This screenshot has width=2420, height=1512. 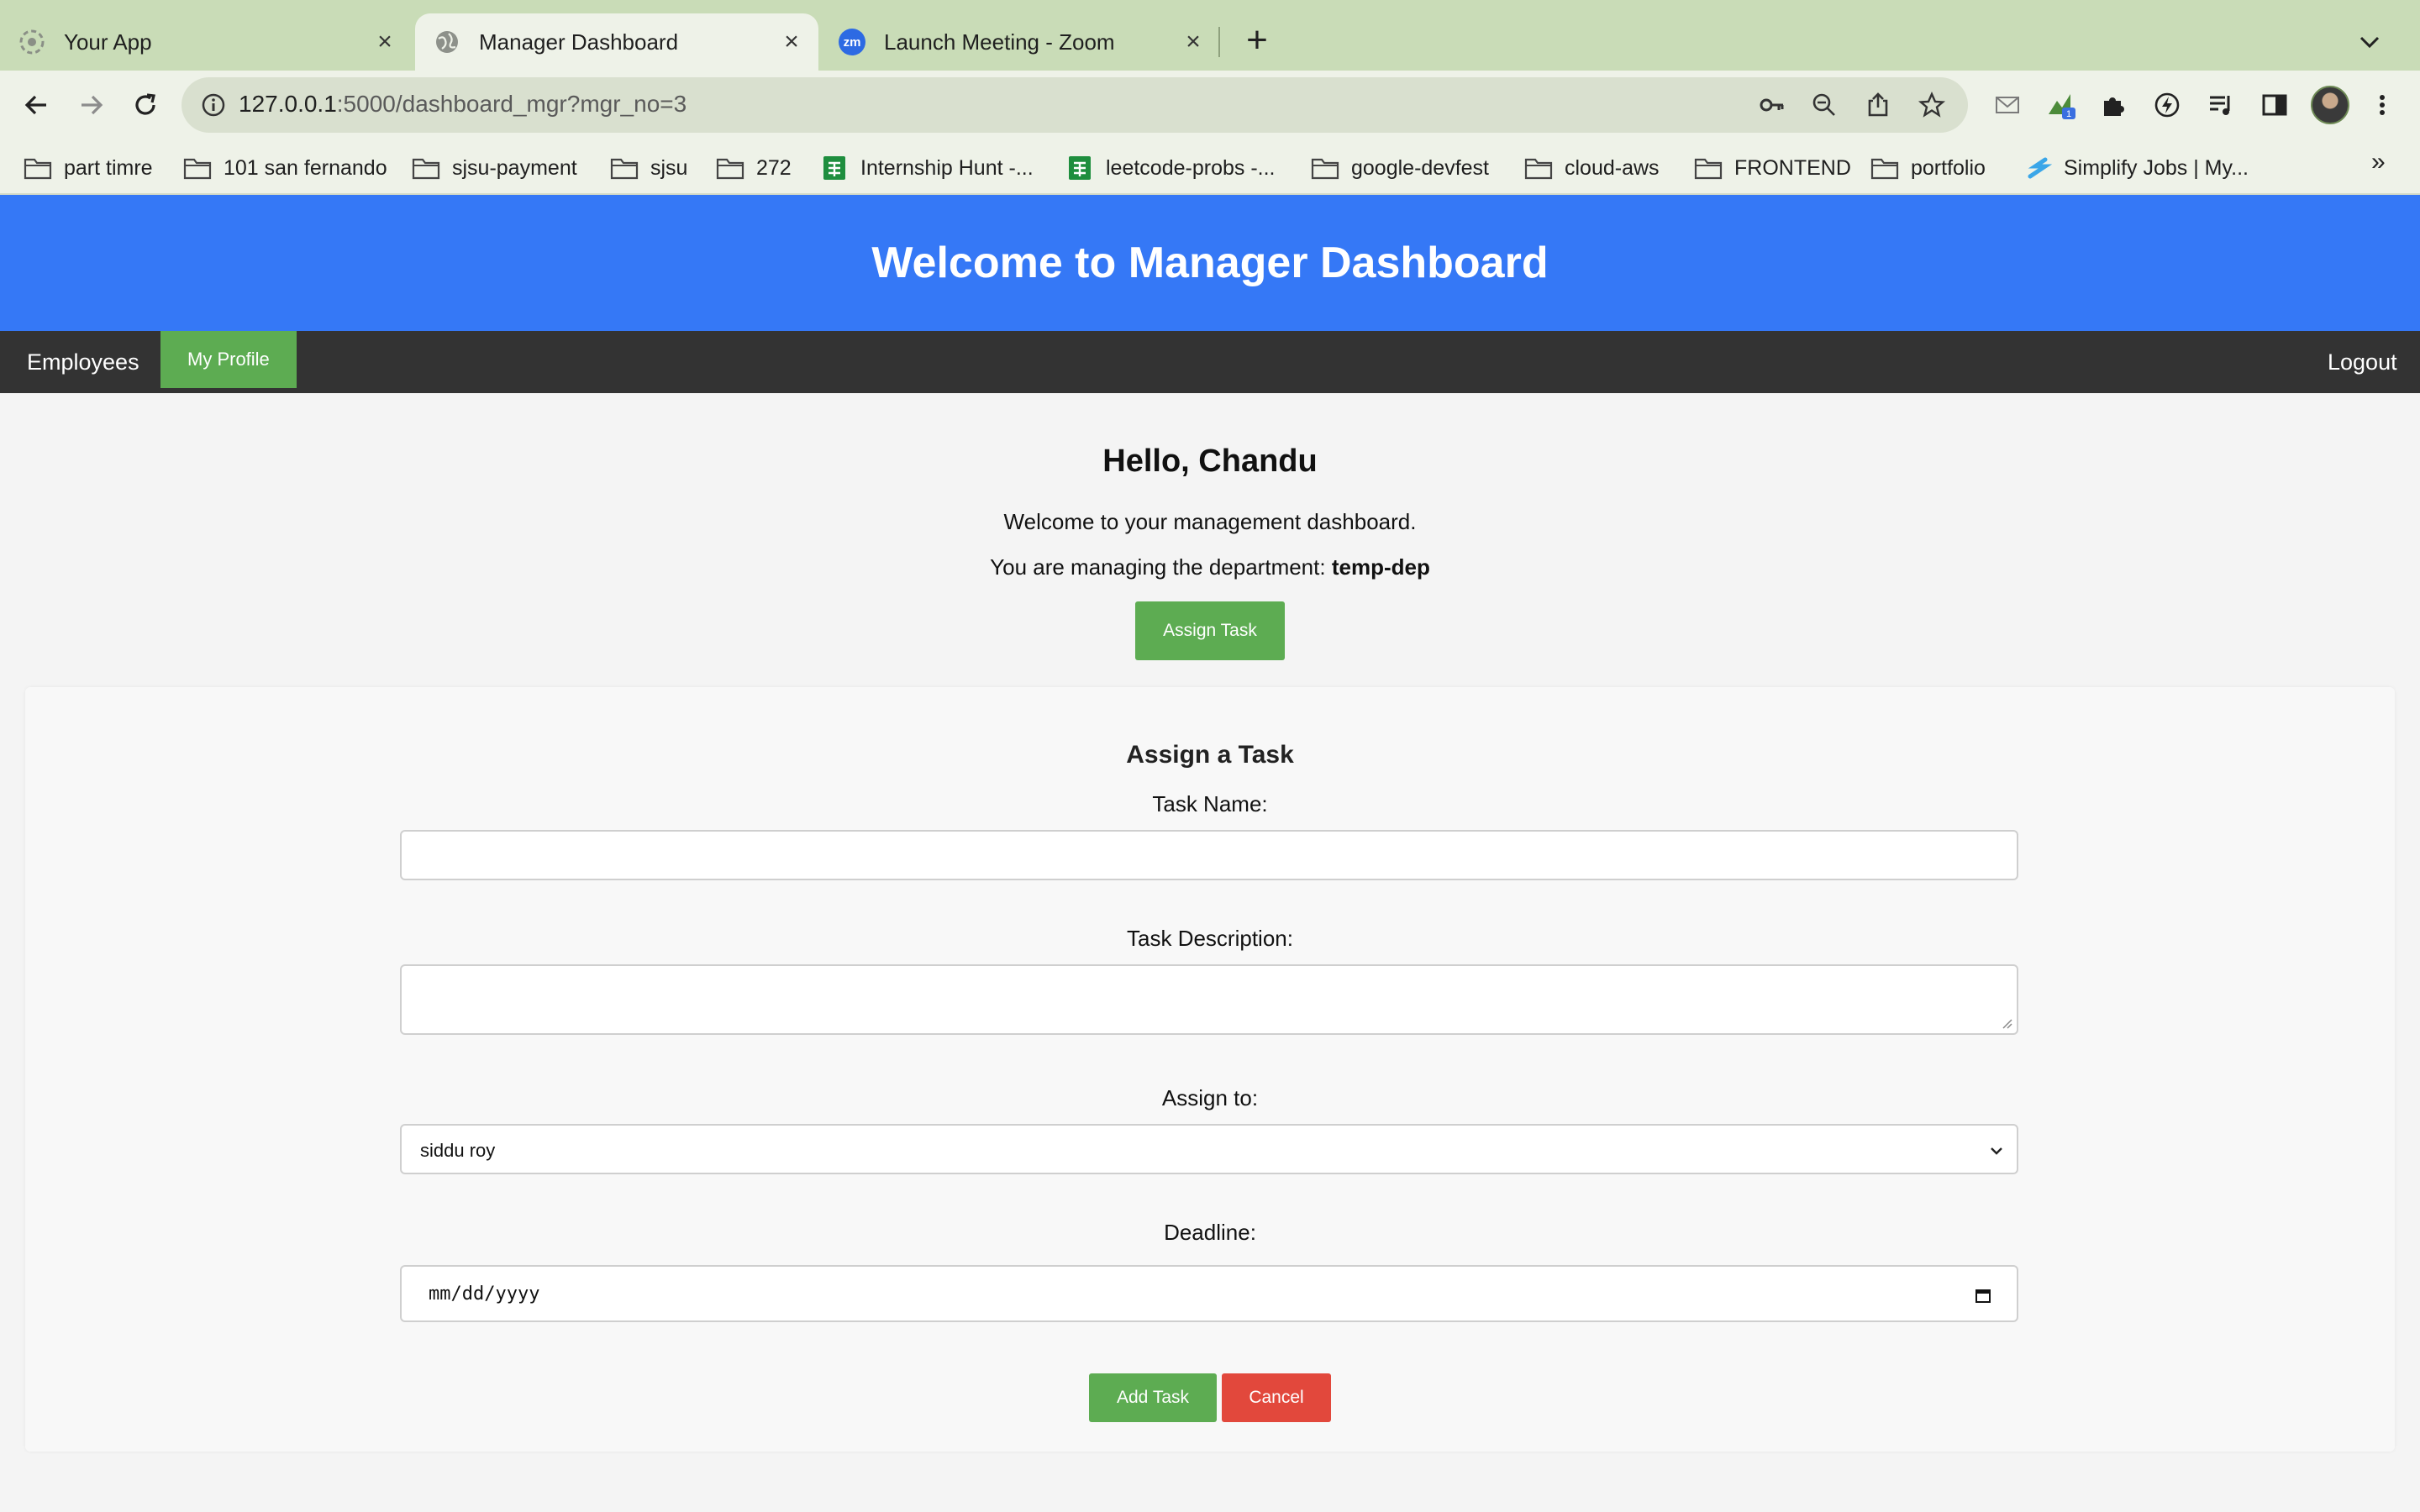 I want to click on tab-title: Manager Dashboard, so click(x=579, y=42).